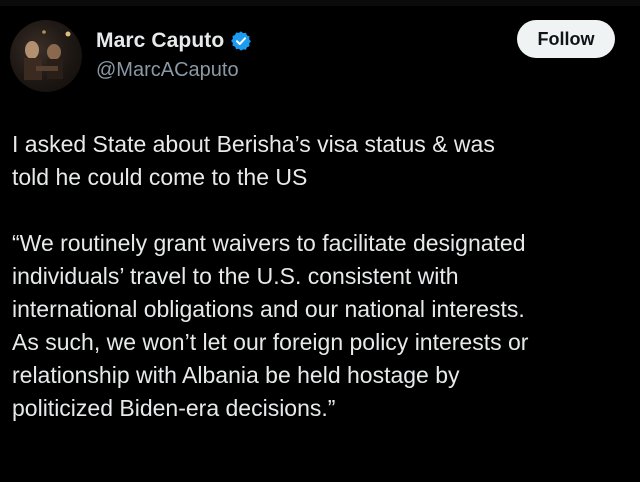 This screenshot has height=482, width=640. Describe the element at coordinates (160, 41) in the screenshot. I see `author-display-name: Marc Caputo` at that location.